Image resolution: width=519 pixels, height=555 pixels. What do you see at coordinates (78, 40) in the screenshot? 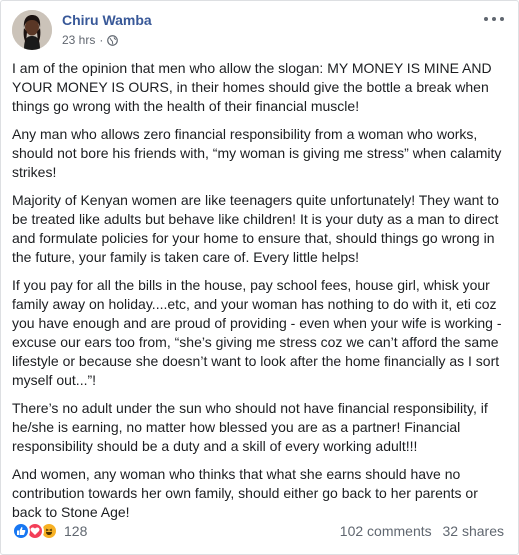
I see `post-timestamp: 23 hrs` at bounding box center [78, 40].